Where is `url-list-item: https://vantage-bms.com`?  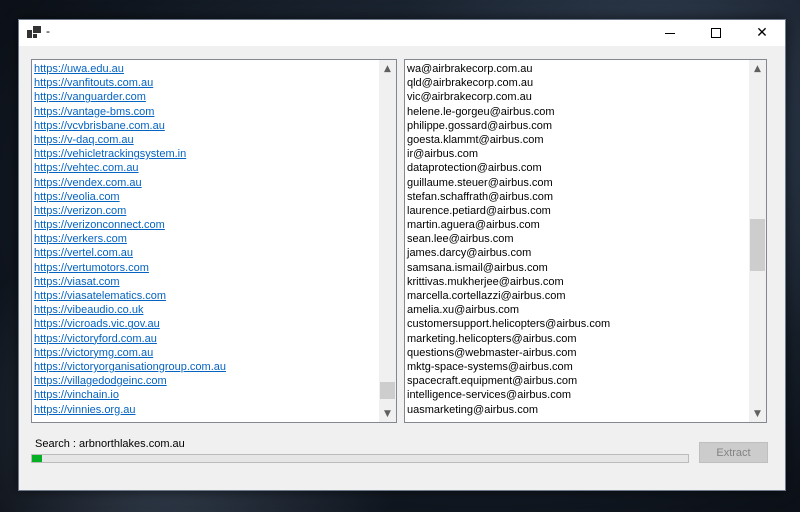
url-list-item: https://vantage-bms.com is located at coordinates (206, 112).